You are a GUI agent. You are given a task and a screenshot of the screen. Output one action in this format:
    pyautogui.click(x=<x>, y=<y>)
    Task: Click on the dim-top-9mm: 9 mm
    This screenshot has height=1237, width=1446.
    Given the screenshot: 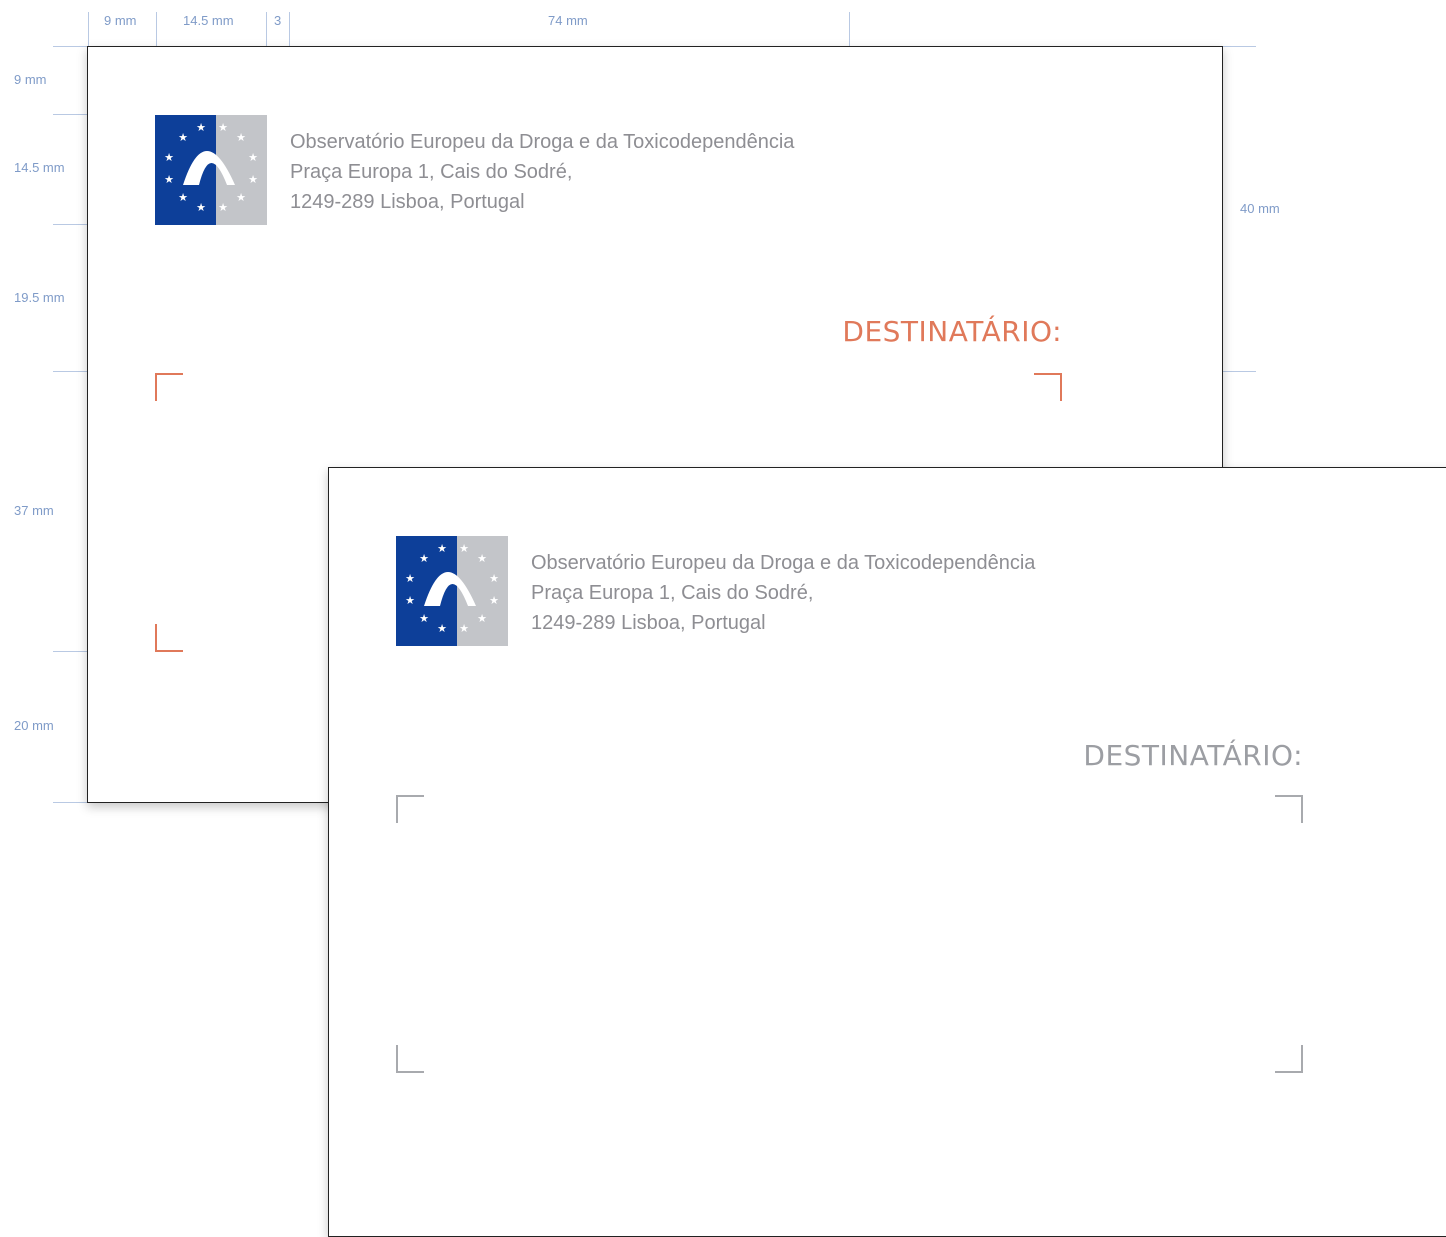 What is the action you would take?
    pyautogui.click(x=120, y=20)
    